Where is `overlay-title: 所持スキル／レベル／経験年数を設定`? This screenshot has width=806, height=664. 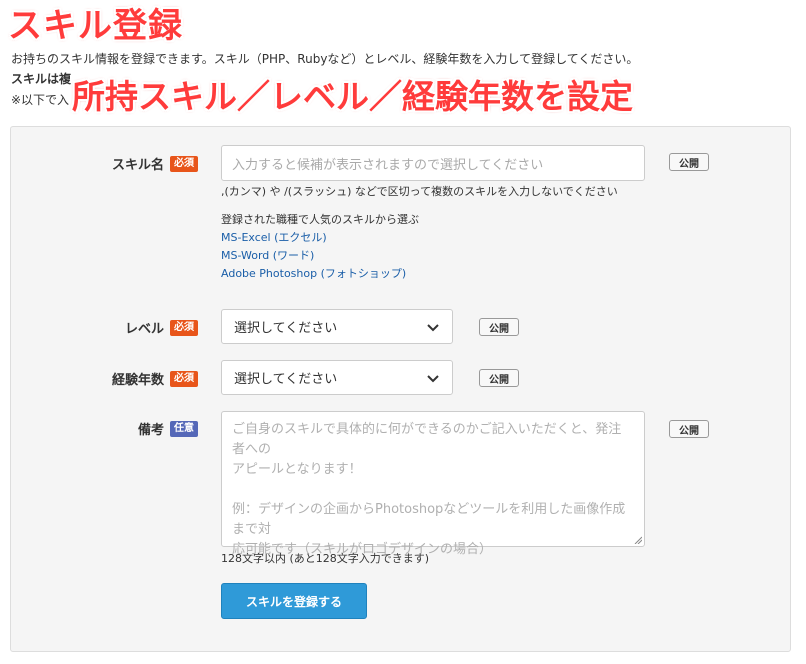 overlay-title: 所持スキル／レベル／経験年数を設定 is located at coordinates (352, 96).